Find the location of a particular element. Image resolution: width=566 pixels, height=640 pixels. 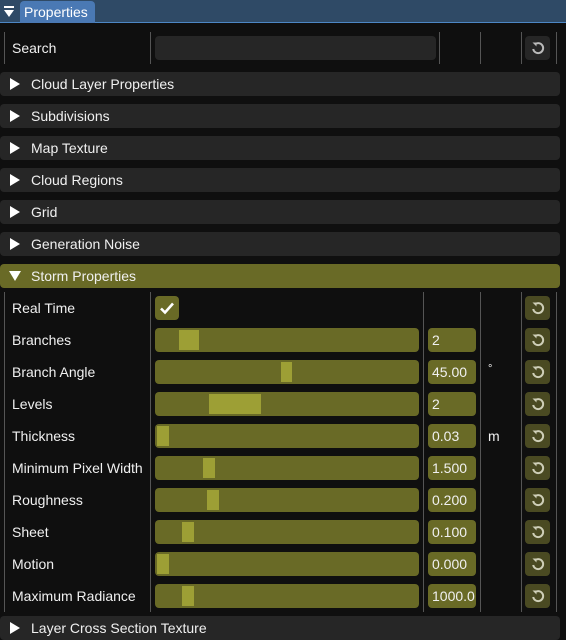

sheet-value-field: 0.100 is located at coordinates (452, 532).